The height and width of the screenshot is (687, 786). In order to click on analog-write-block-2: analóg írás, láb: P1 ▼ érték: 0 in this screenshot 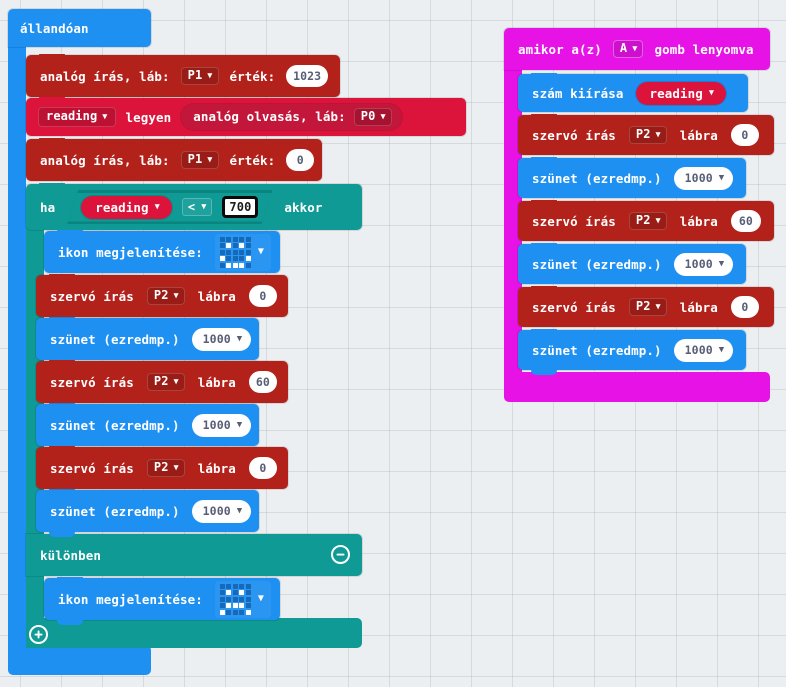, I will do `click(174, 159)`.